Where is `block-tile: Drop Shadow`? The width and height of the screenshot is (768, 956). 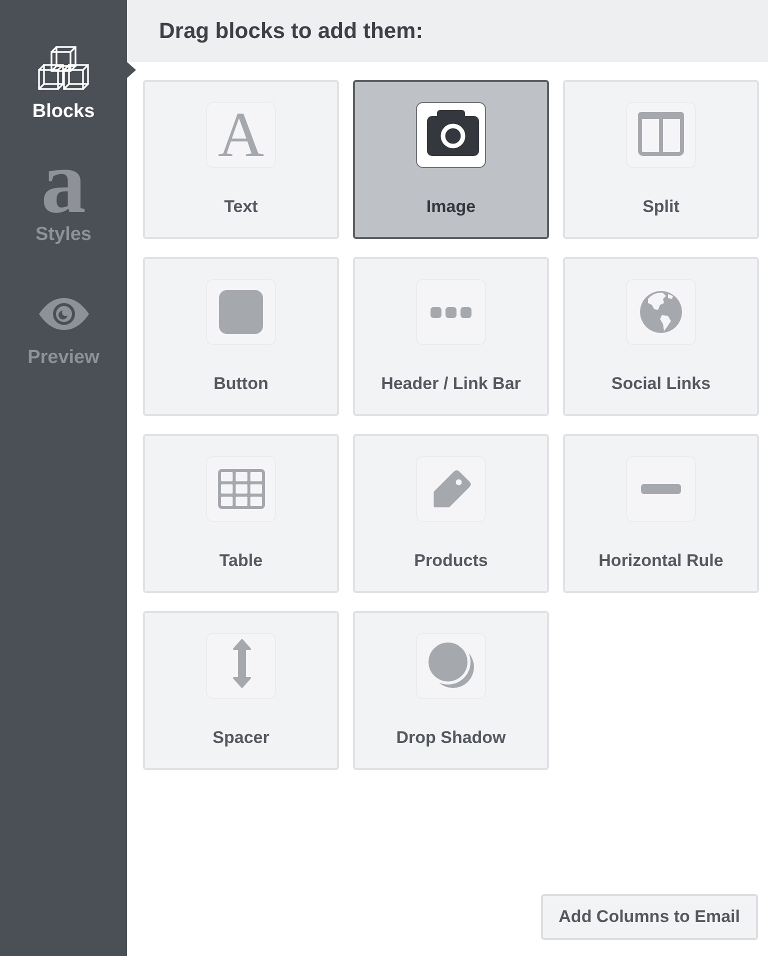 block-tile: Drop Shadow is located at coordinates (451, 690).